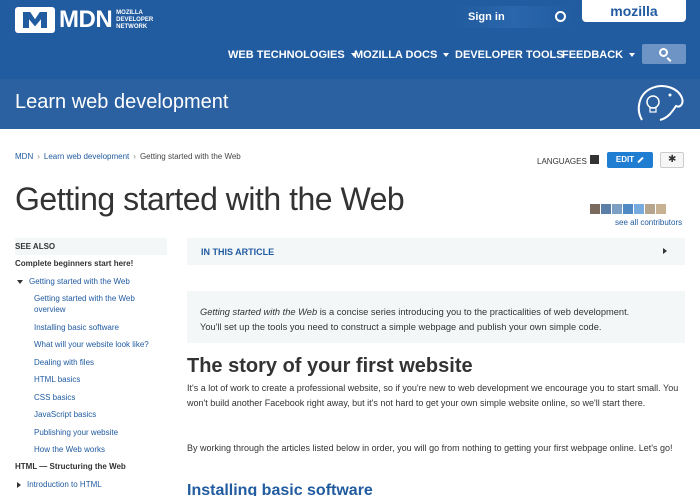  Describe the element at coordinates (665, 251) in the screenshot. I see `chevron-right-icon` at that location.